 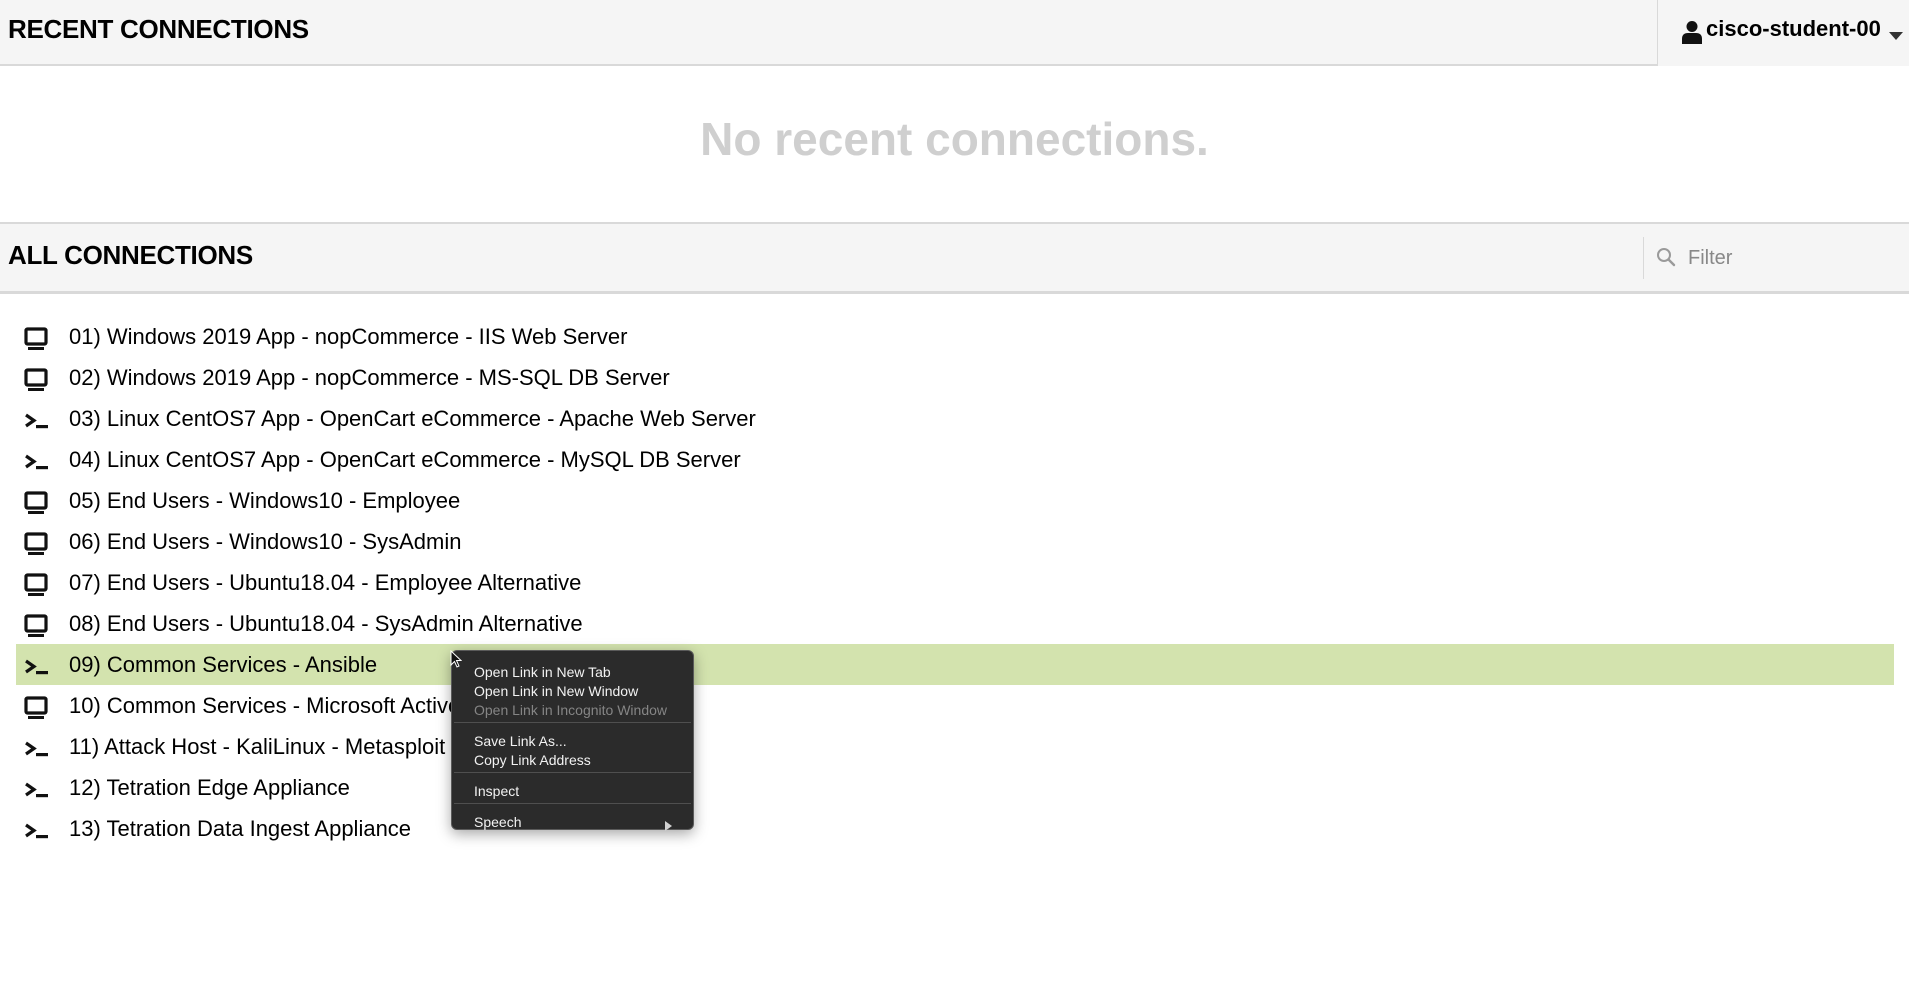 What do you see at coordinates (532, 760) in the screenshot?
I see `menu-item-copy-link-address: Copy Link Address` at bounding box center [532, 760].